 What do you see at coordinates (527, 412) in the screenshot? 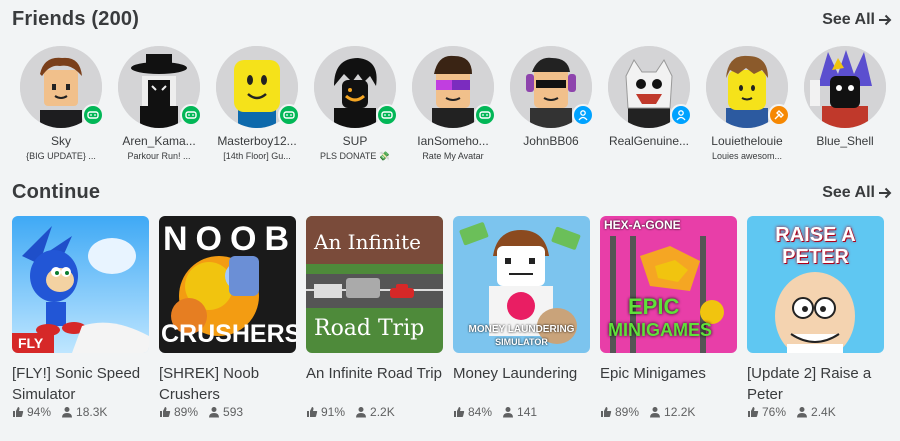
I see `game-players: 141` at bounding box center [527, 412].